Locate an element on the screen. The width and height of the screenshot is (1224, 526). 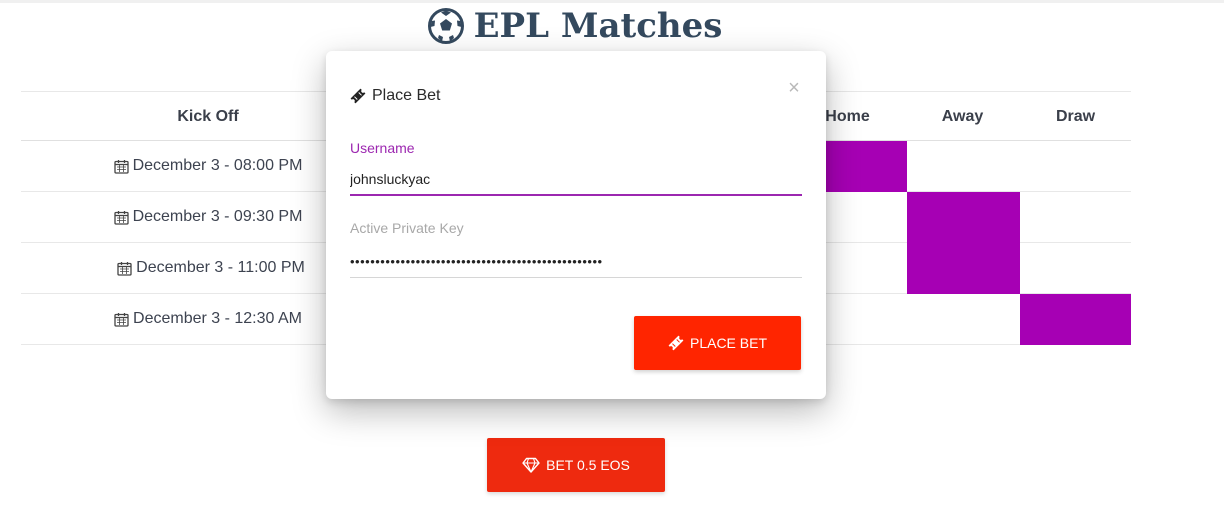
private-key-input is located at coordinates (576, 262).